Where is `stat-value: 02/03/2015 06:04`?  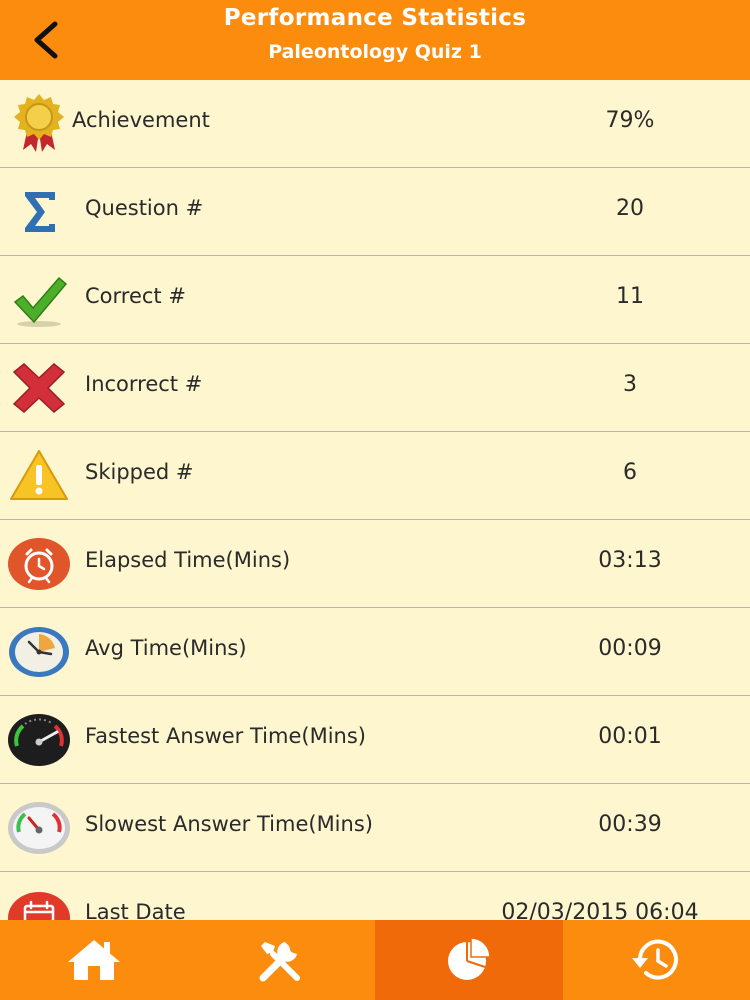
stat-value: 02/03/2015 06:04 is located at coordinates (600, 910).